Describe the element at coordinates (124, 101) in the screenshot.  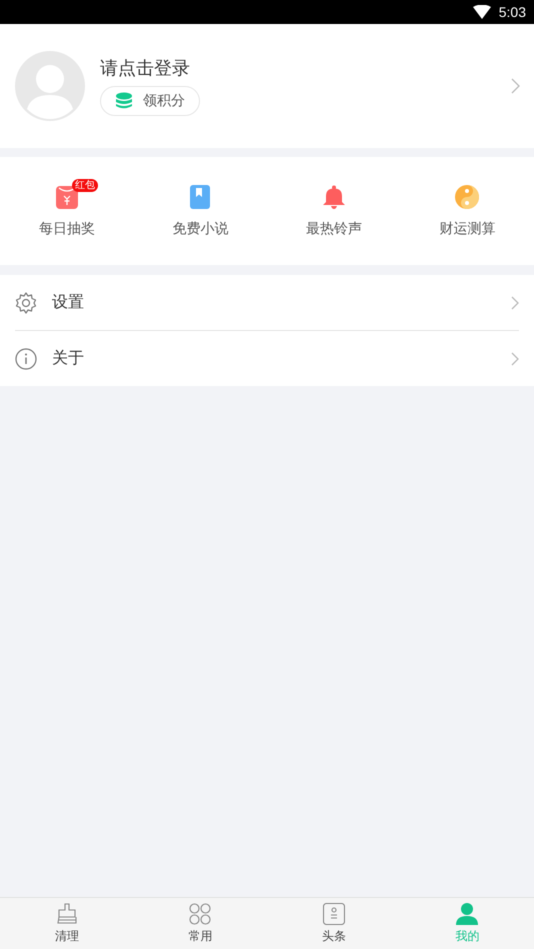
I see `coins-icon` at that location.